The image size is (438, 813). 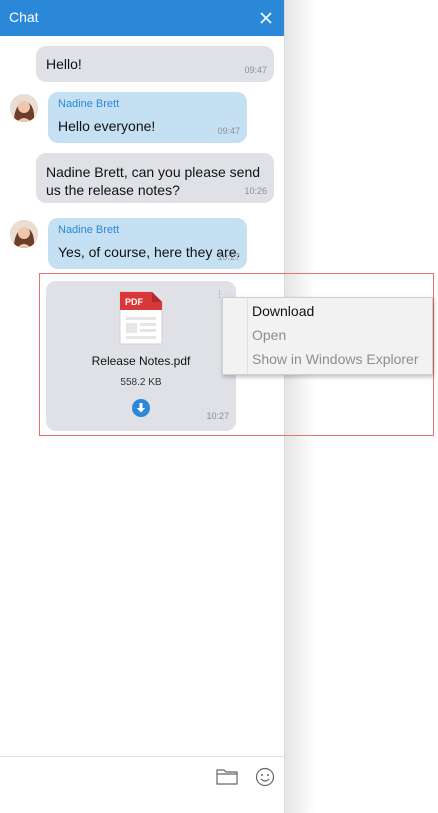 I want to click on emoji-button, so click(x=265, y=777).